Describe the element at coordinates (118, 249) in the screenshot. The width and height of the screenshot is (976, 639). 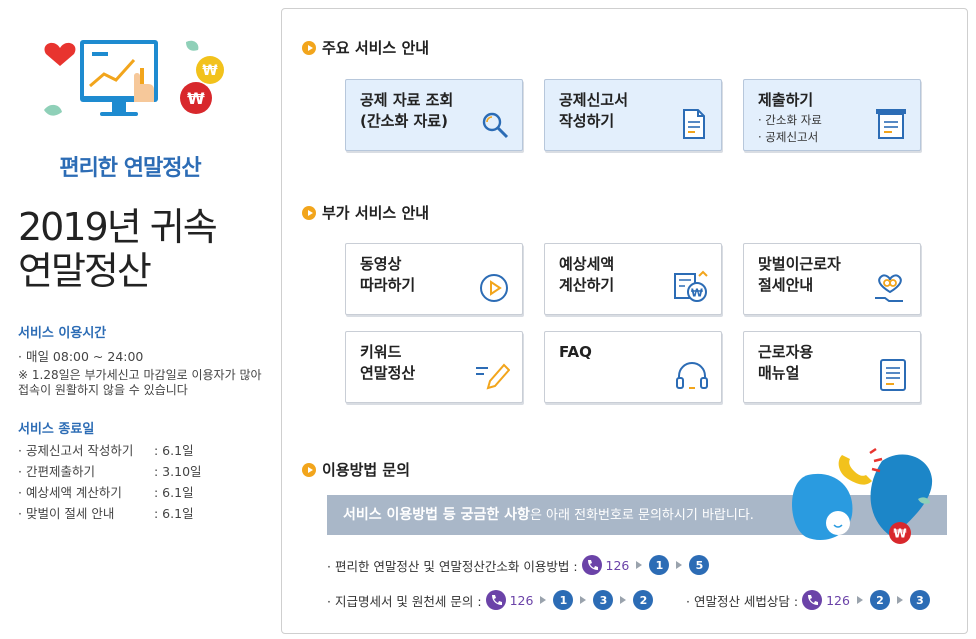
I see `page-title: 2019년 귀속 연말정산` at that location.